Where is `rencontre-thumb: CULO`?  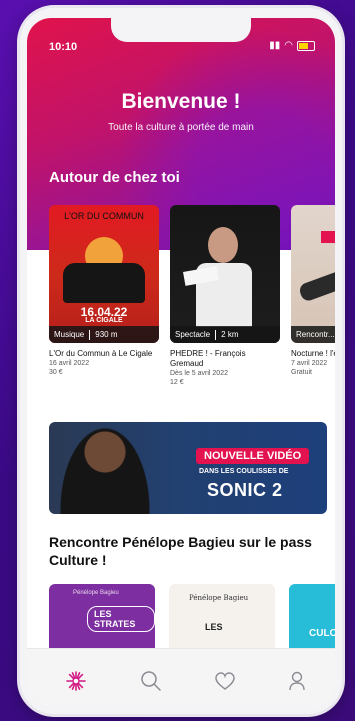
rencontre-thumb: CULO is located at coordinates (312, 619).